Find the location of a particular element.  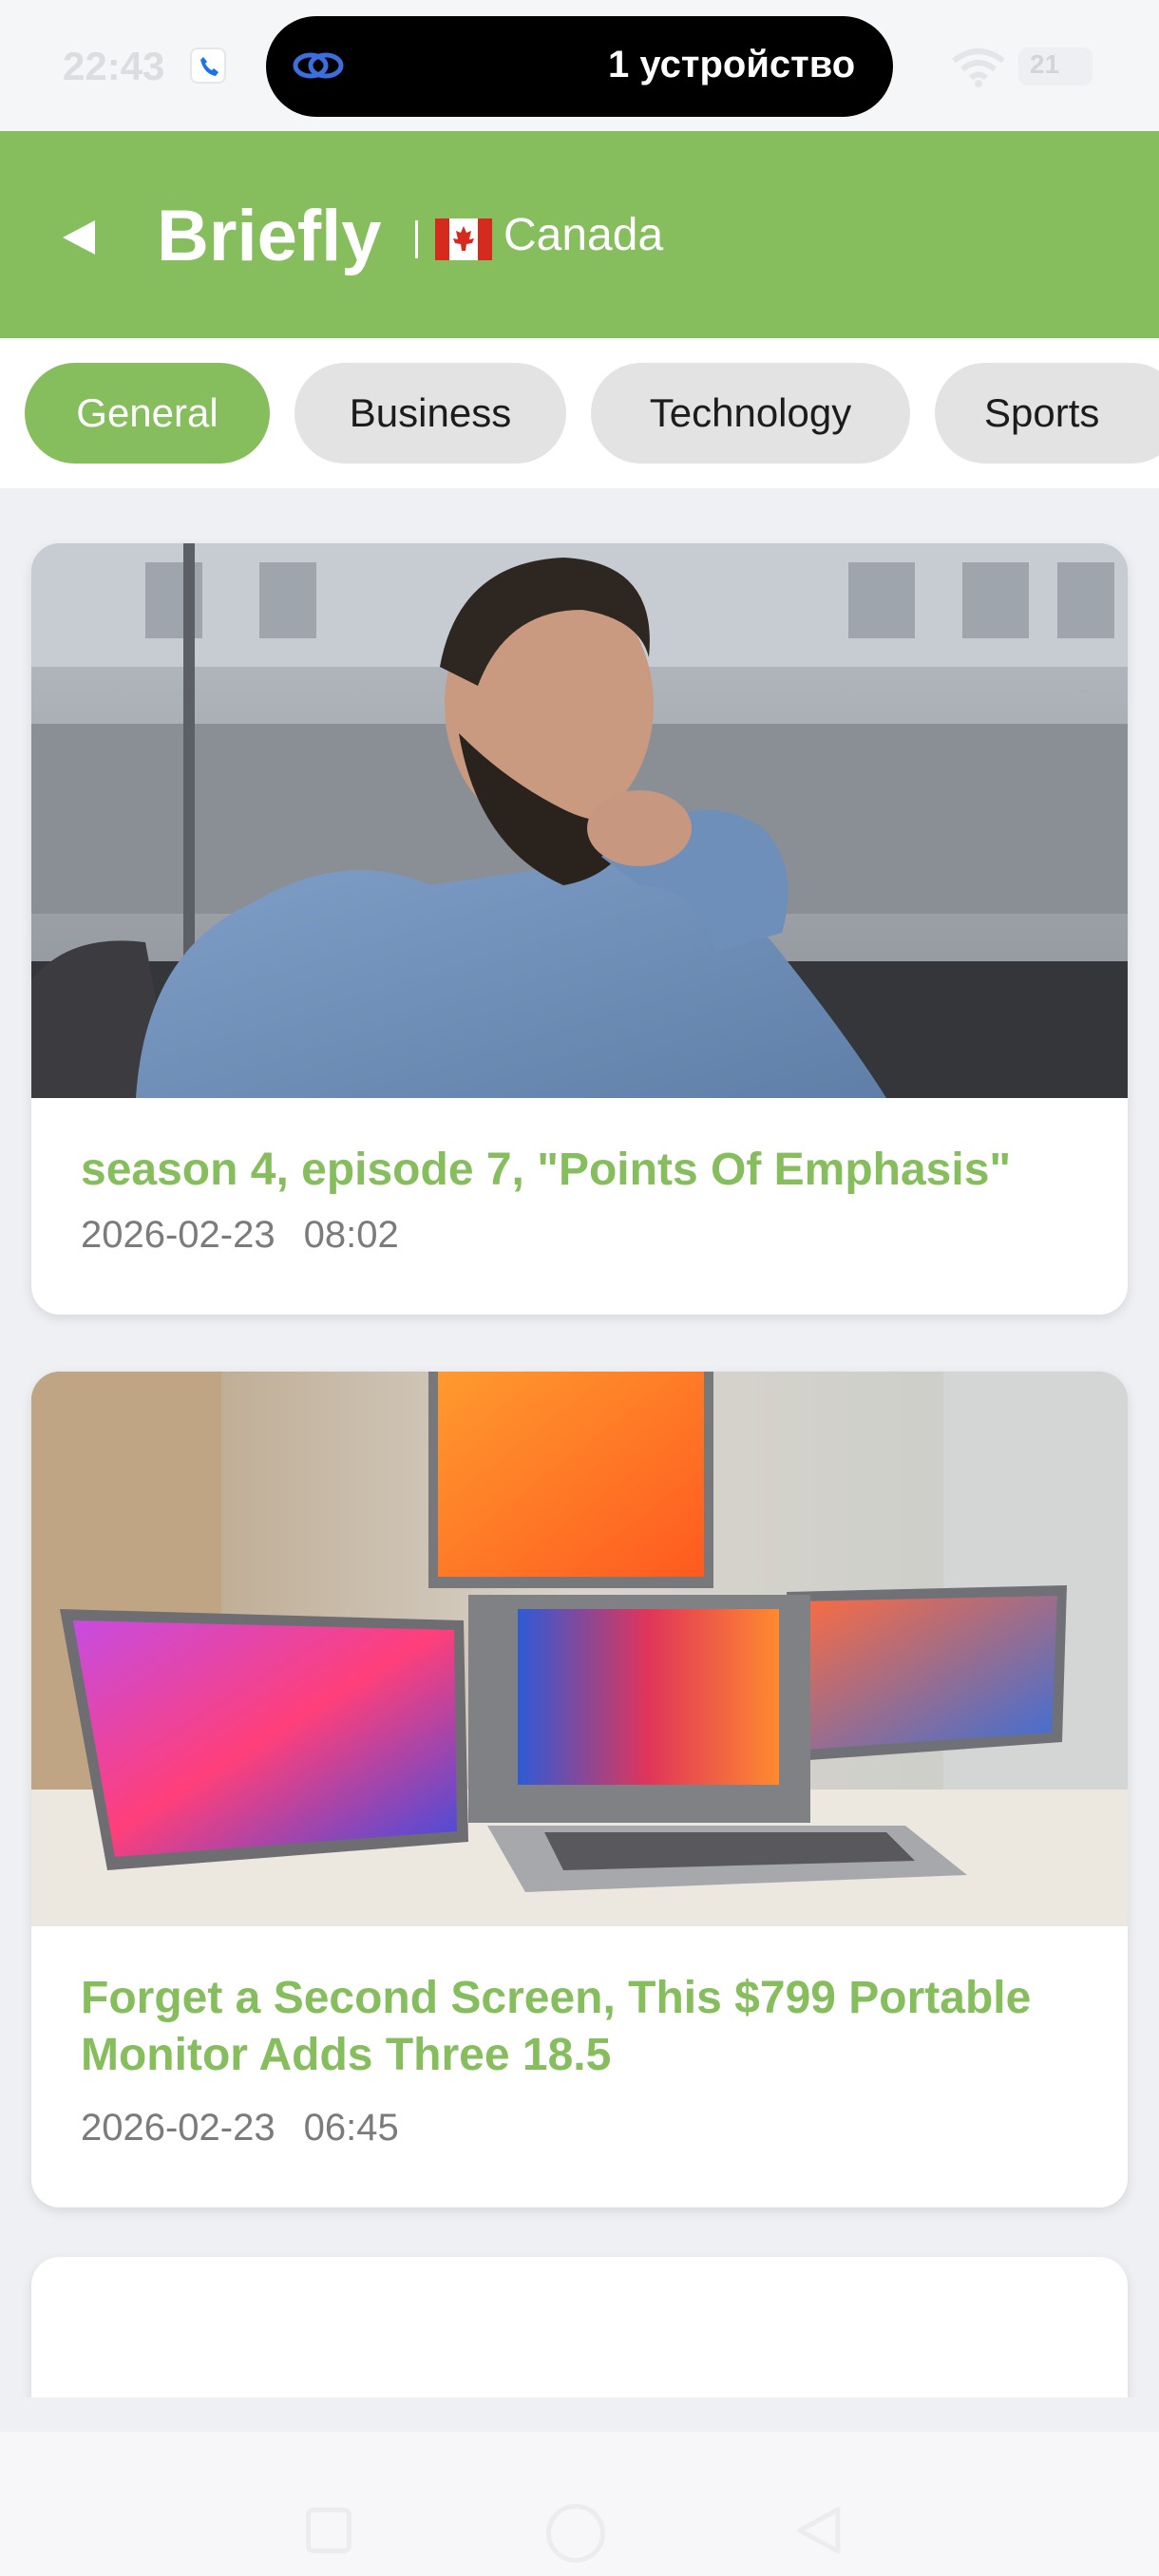

recents-square-icon is located at coordinates (329, 2530).